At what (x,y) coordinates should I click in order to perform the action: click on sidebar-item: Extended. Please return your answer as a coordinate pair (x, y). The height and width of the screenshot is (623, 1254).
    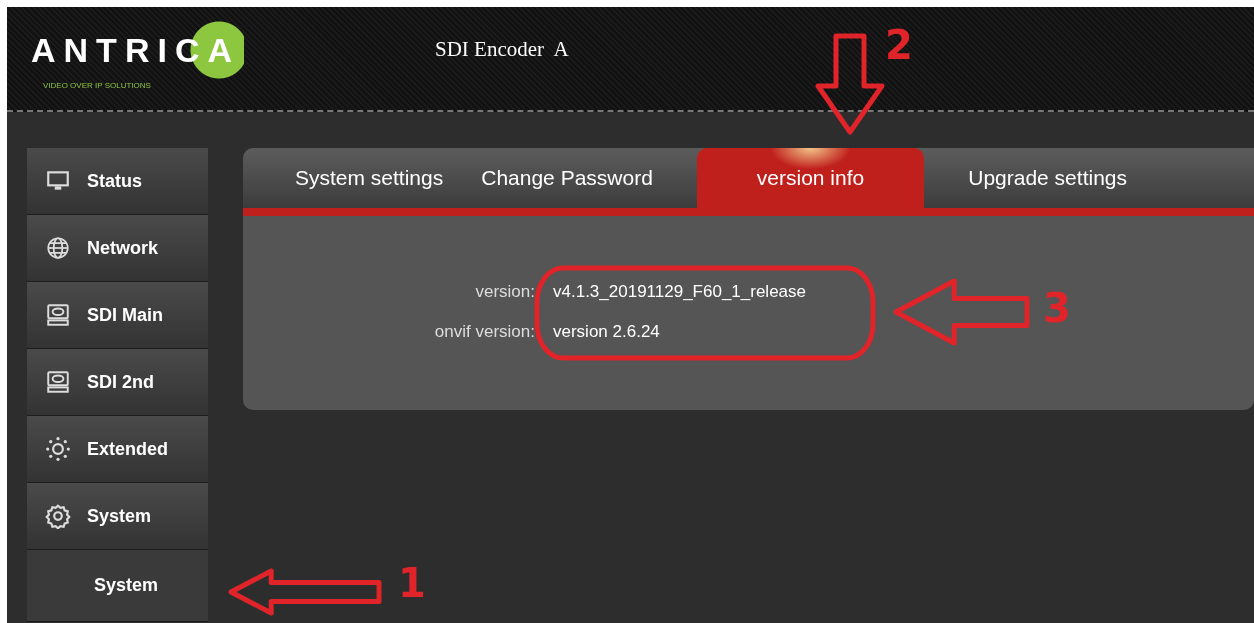
    Looking at the image, I should click on (117, 449).